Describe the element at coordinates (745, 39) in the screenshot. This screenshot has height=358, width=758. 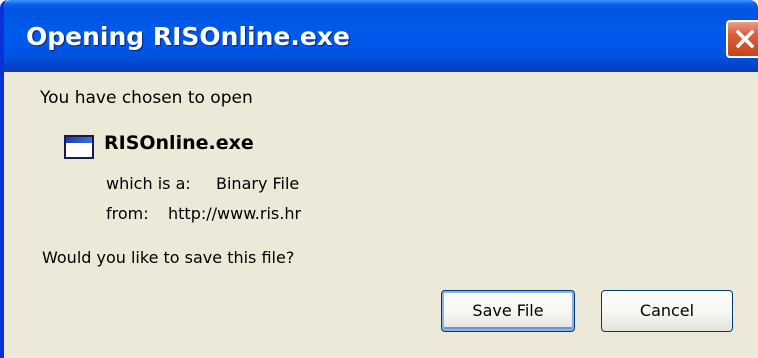
I see `close-icon` at that location.